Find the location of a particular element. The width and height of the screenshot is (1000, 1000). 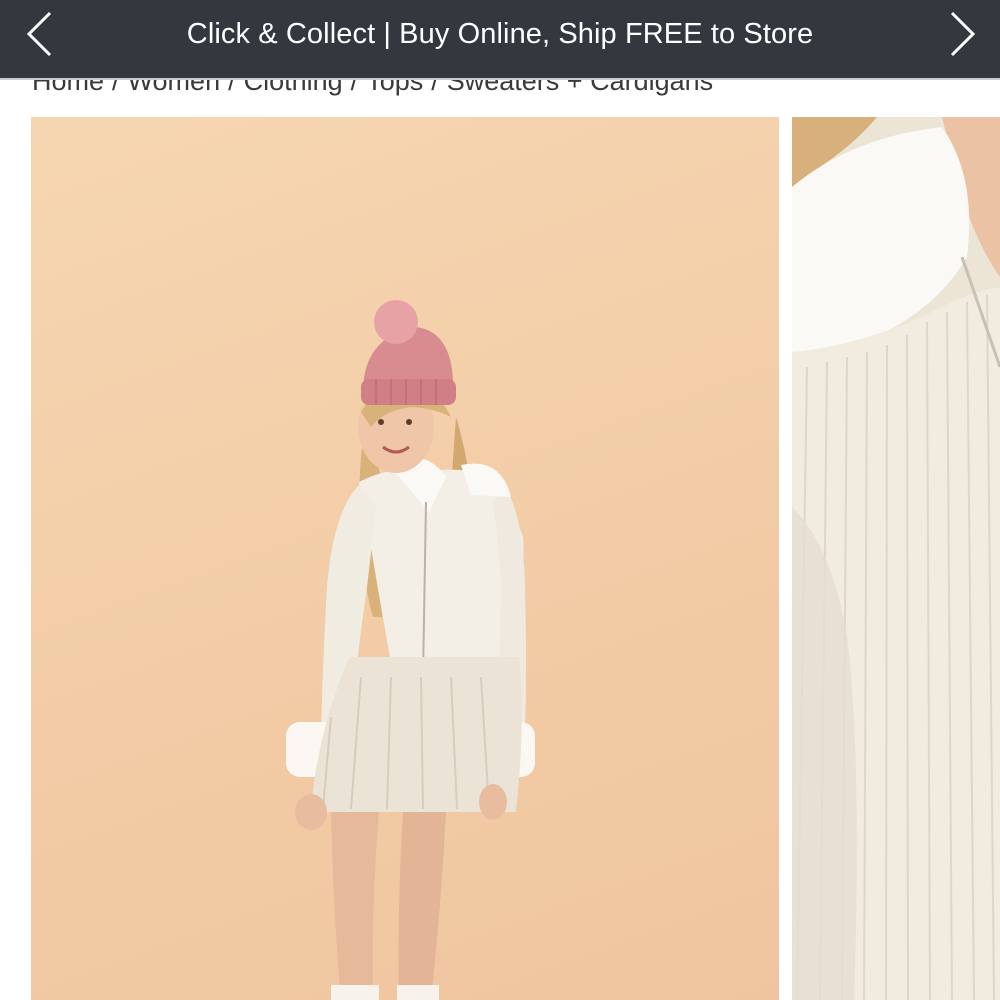

breadcrumb-tops: Tops is located at coordinates (394, 88).